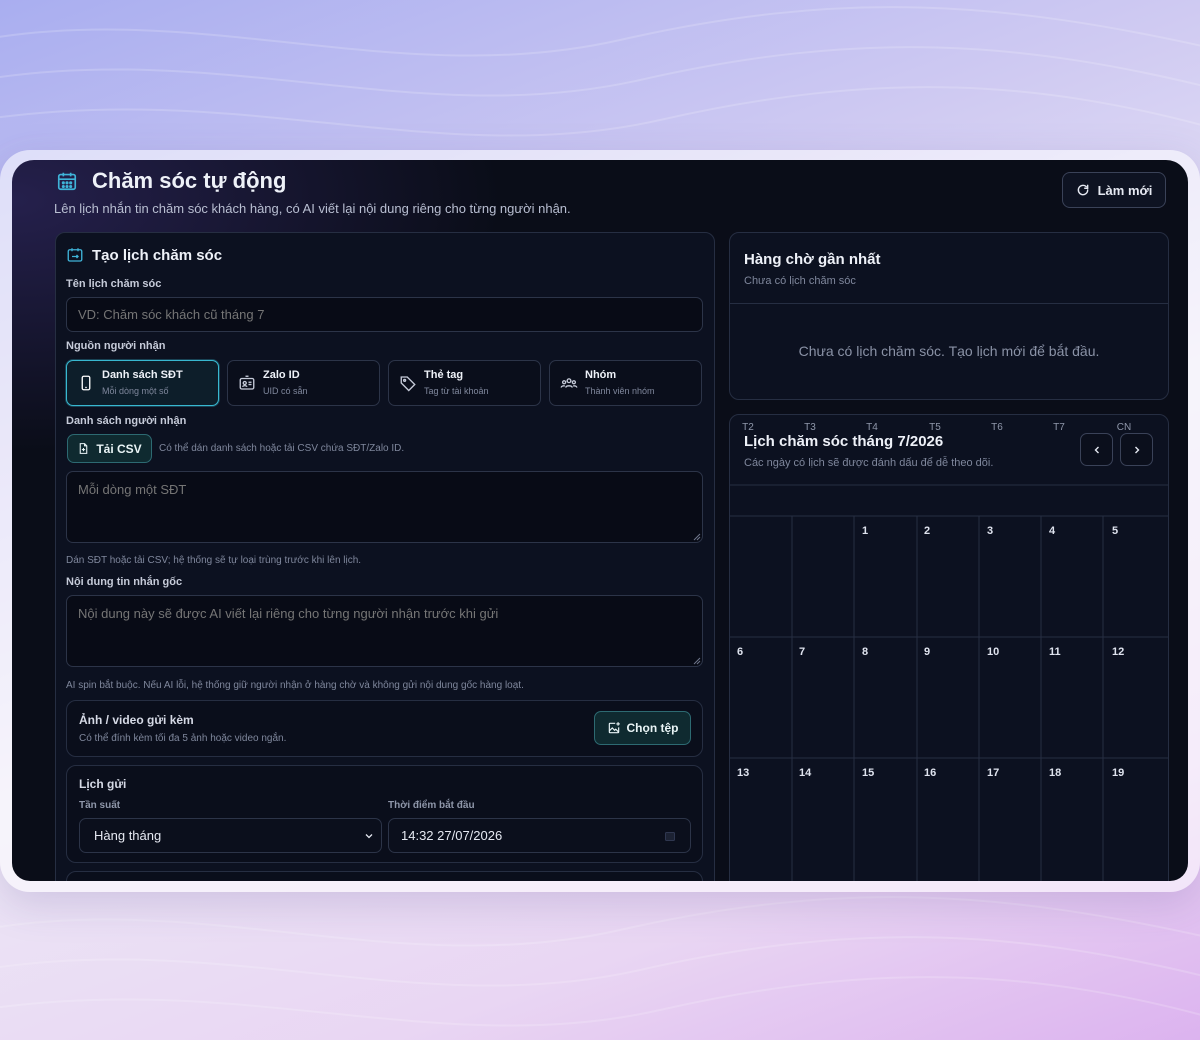 The image size is (1200, 1040). Describe the element at coordinates (119, 448) in the screenshot. I see `upload-csv-label: Tải CSV` at that location.